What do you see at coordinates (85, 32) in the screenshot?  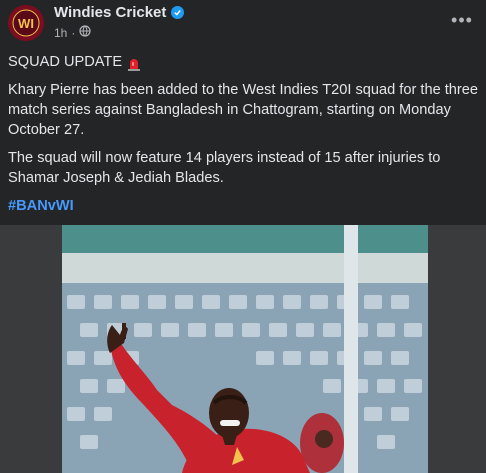 I see `globe-icon` at bounding box center [85, 32].